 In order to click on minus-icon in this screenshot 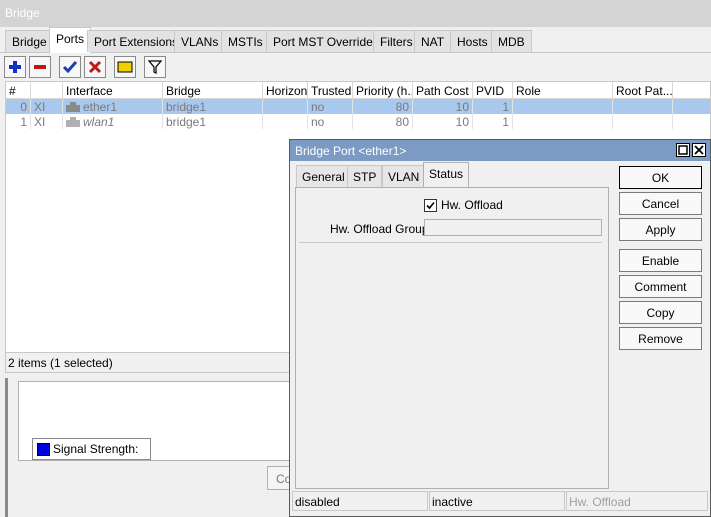, I will do `click(40, 67)`.